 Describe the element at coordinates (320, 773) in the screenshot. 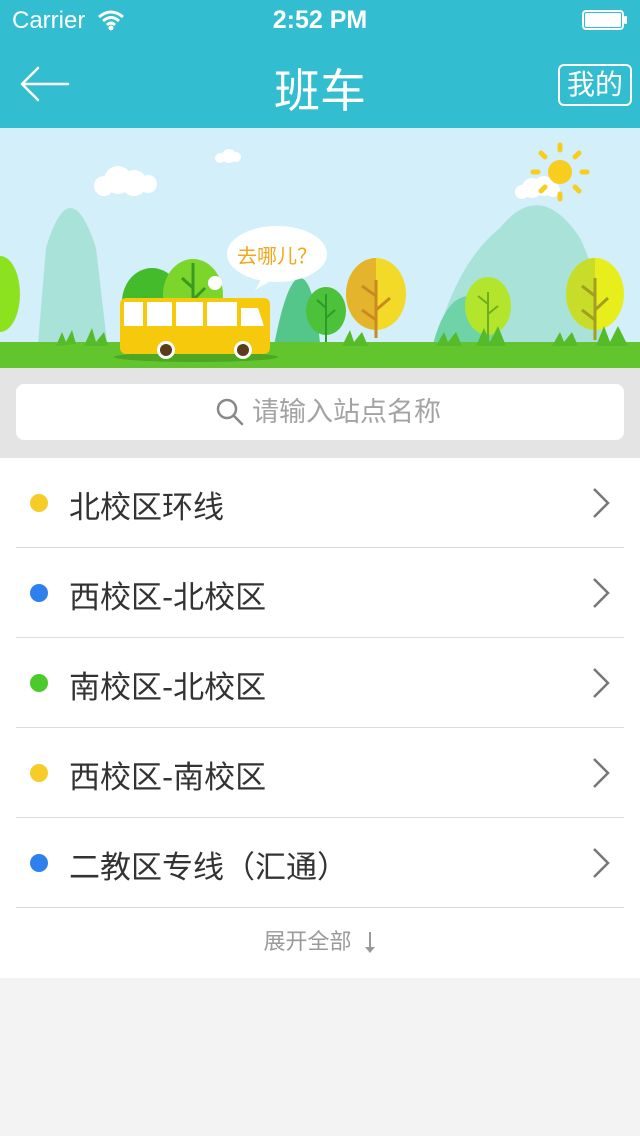

I see `list-item: 西校区-南校区` at that location.